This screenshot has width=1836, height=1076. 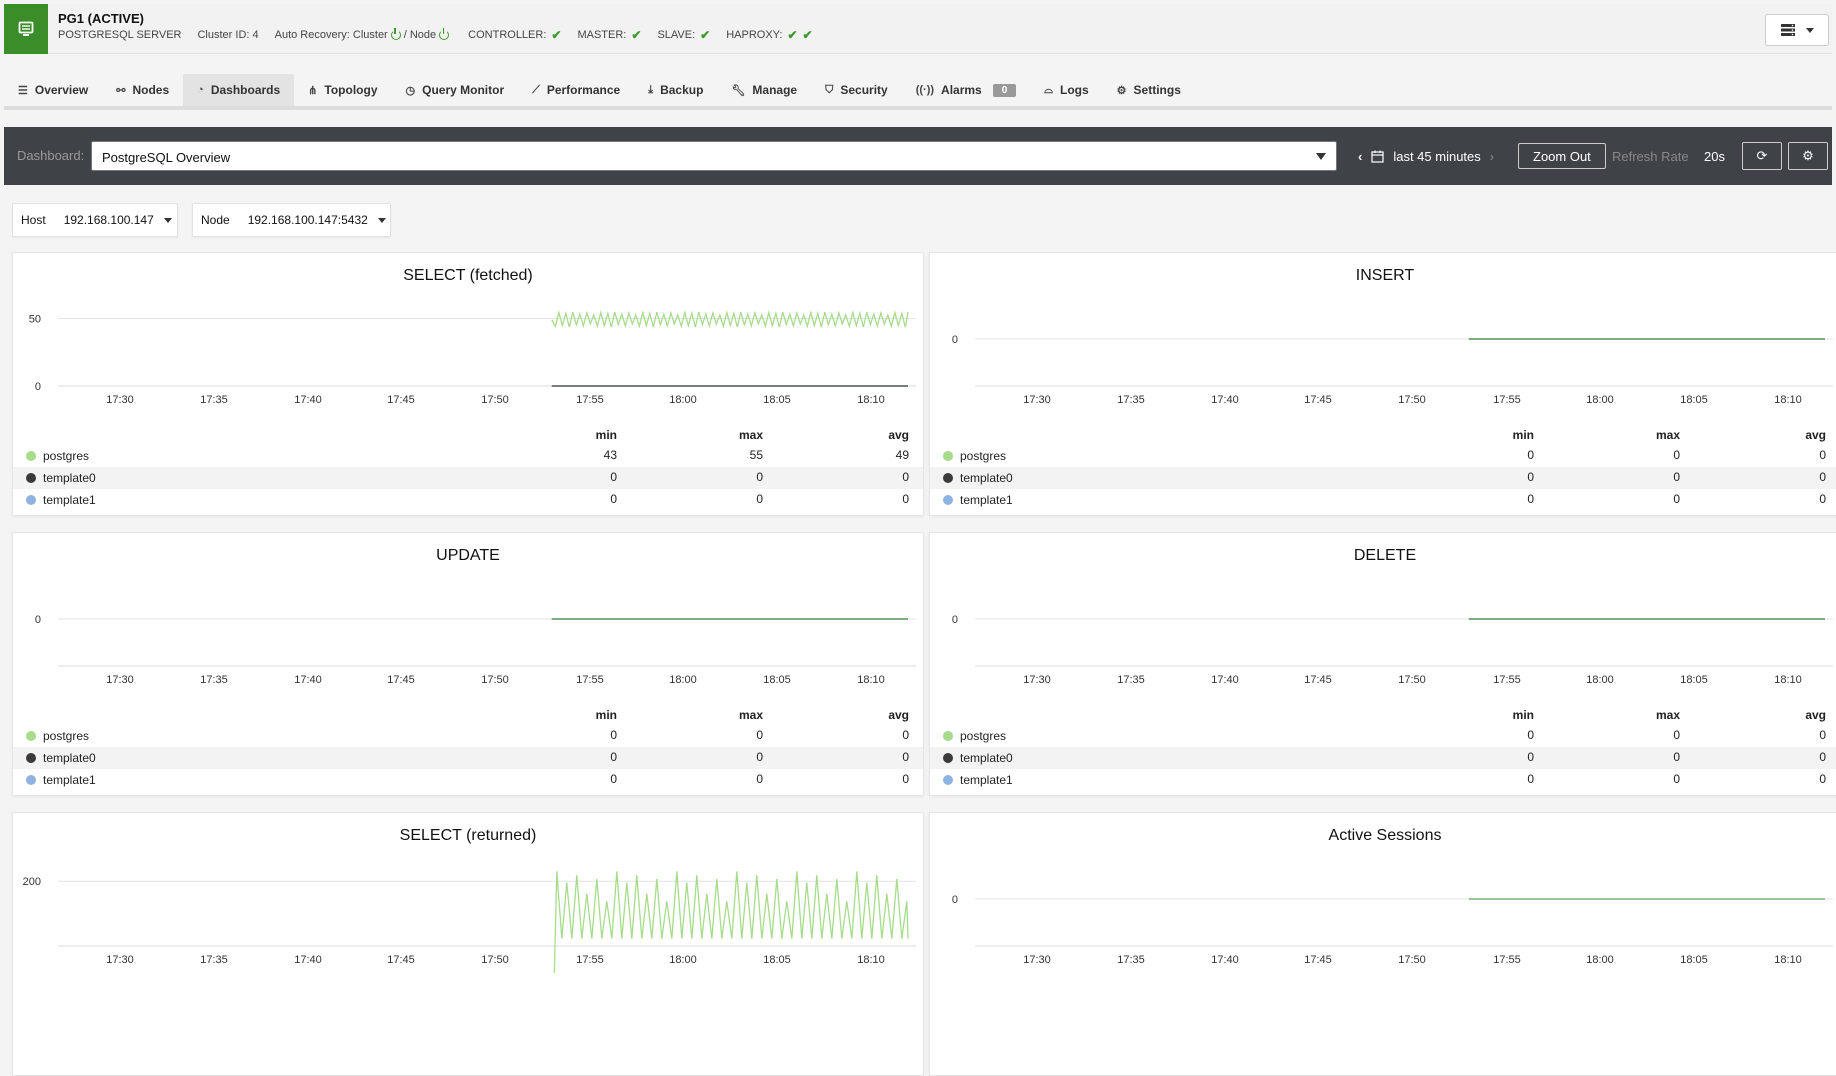 I want to click on legend-column-header: min, so click(x=1523, y=715).